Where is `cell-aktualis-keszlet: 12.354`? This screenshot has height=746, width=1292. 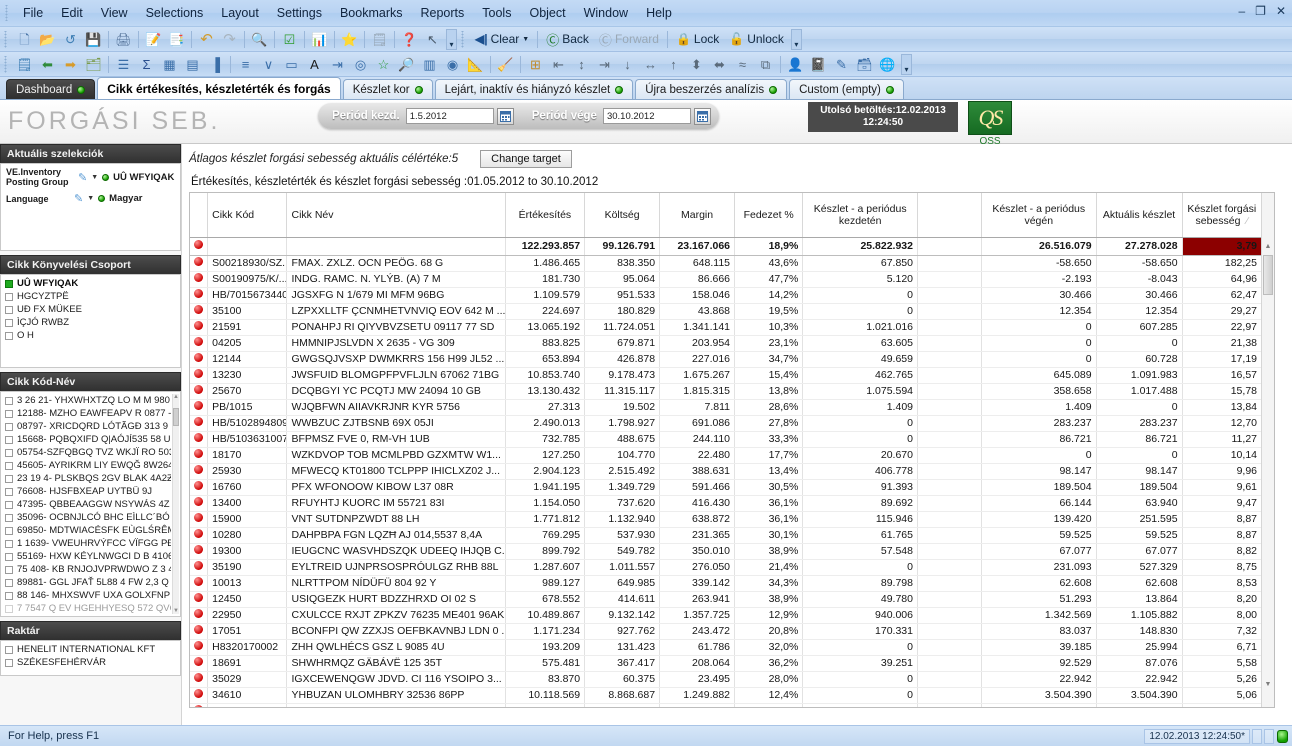
cell-aktualis-keszlet: 12.354 is located at coordinates (1139, 311).